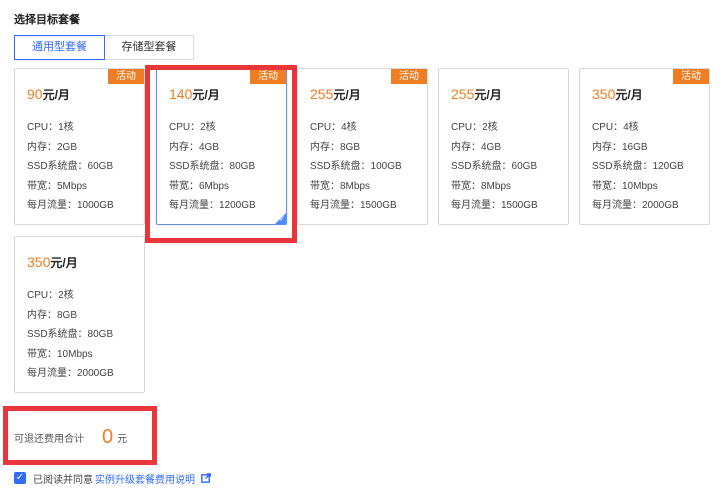 The height and width of the screenshot is (500, 724). I want to click on spec-traffic: 每月流量：1000GB, so click(70, 205).